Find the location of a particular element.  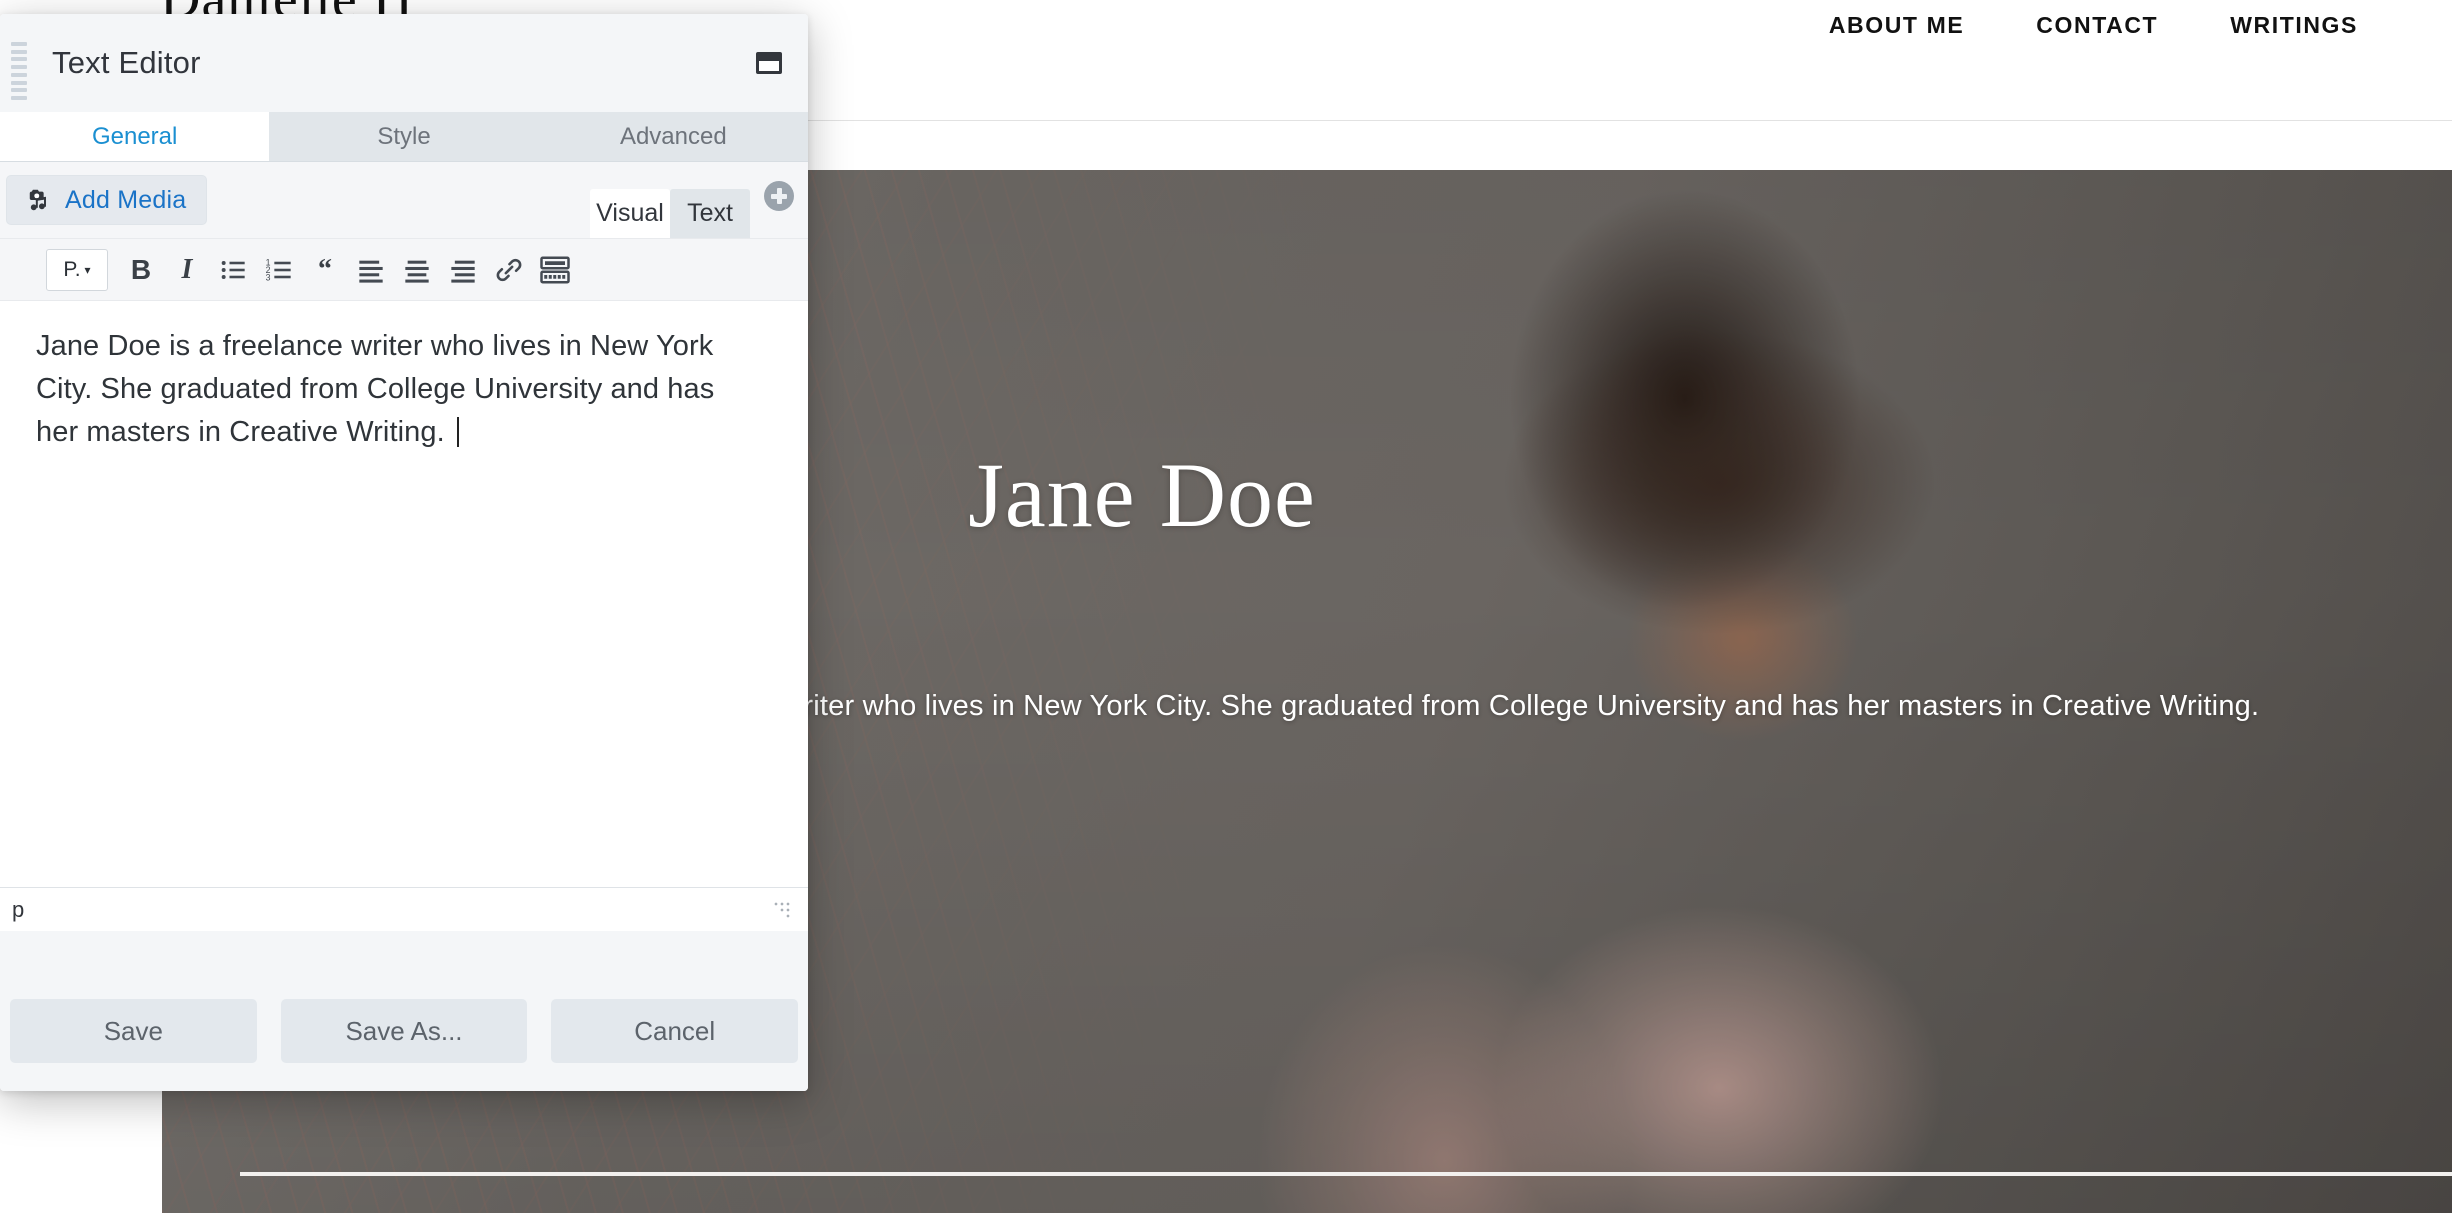

italic-button: I is located at coordinates (187, 270).